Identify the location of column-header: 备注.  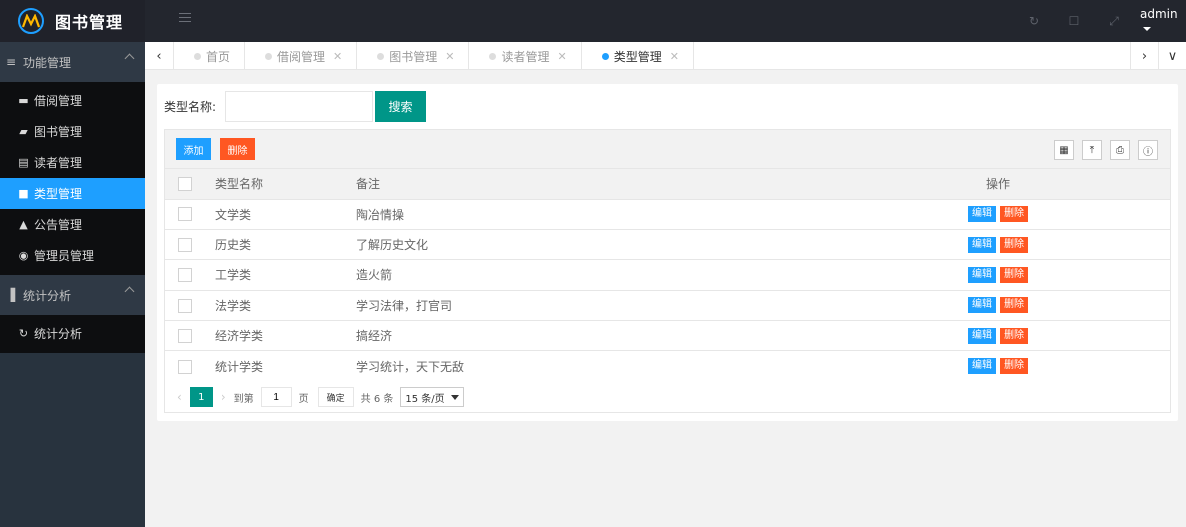
(591, 184).